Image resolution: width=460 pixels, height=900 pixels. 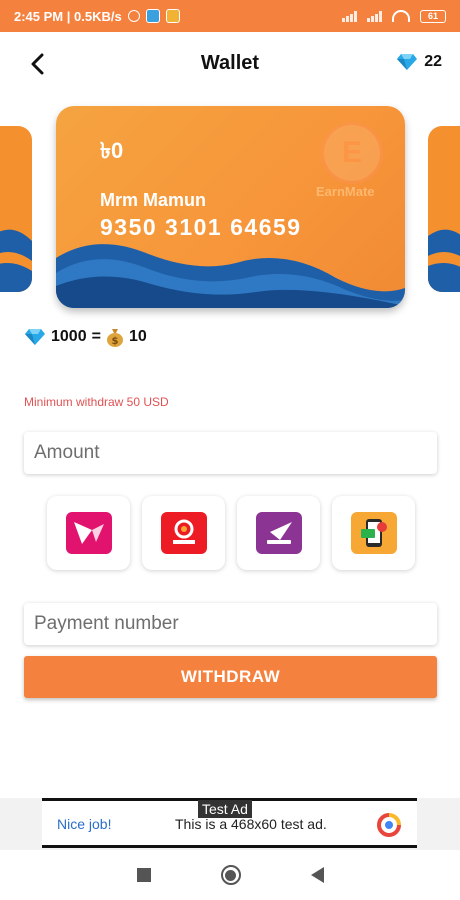 What do you see at coordinates (230, 624) in the screenshot?
I see `payment-number-input: Payment number` at bounding box center [230, 624].